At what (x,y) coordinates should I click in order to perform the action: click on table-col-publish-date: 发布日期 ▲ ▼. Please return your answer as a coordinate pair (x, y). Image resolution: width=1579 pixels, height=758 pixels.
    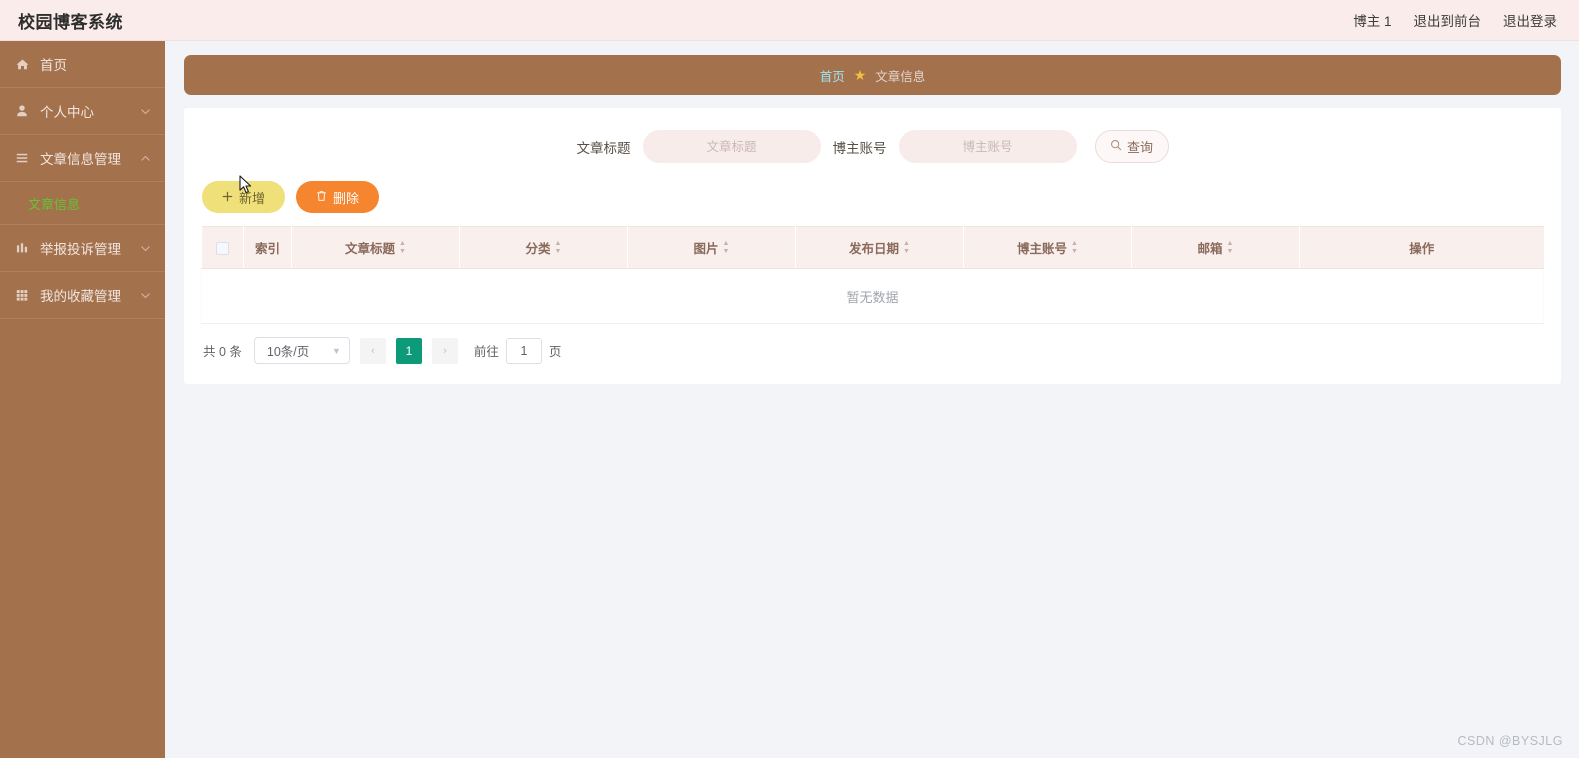
    Looking at the image, I should click on (879, 247).